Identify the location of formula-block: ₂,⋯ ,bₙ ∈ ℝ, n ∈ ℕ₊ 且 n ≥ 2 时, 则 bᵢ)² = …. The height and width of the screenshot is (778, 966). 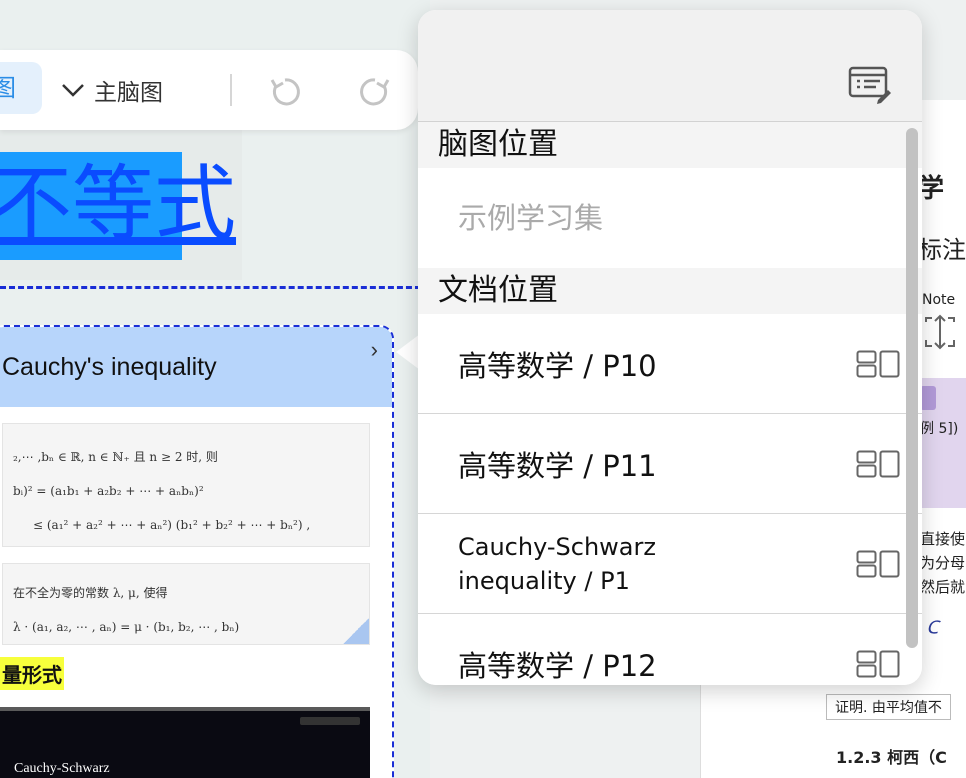
(186, 485).